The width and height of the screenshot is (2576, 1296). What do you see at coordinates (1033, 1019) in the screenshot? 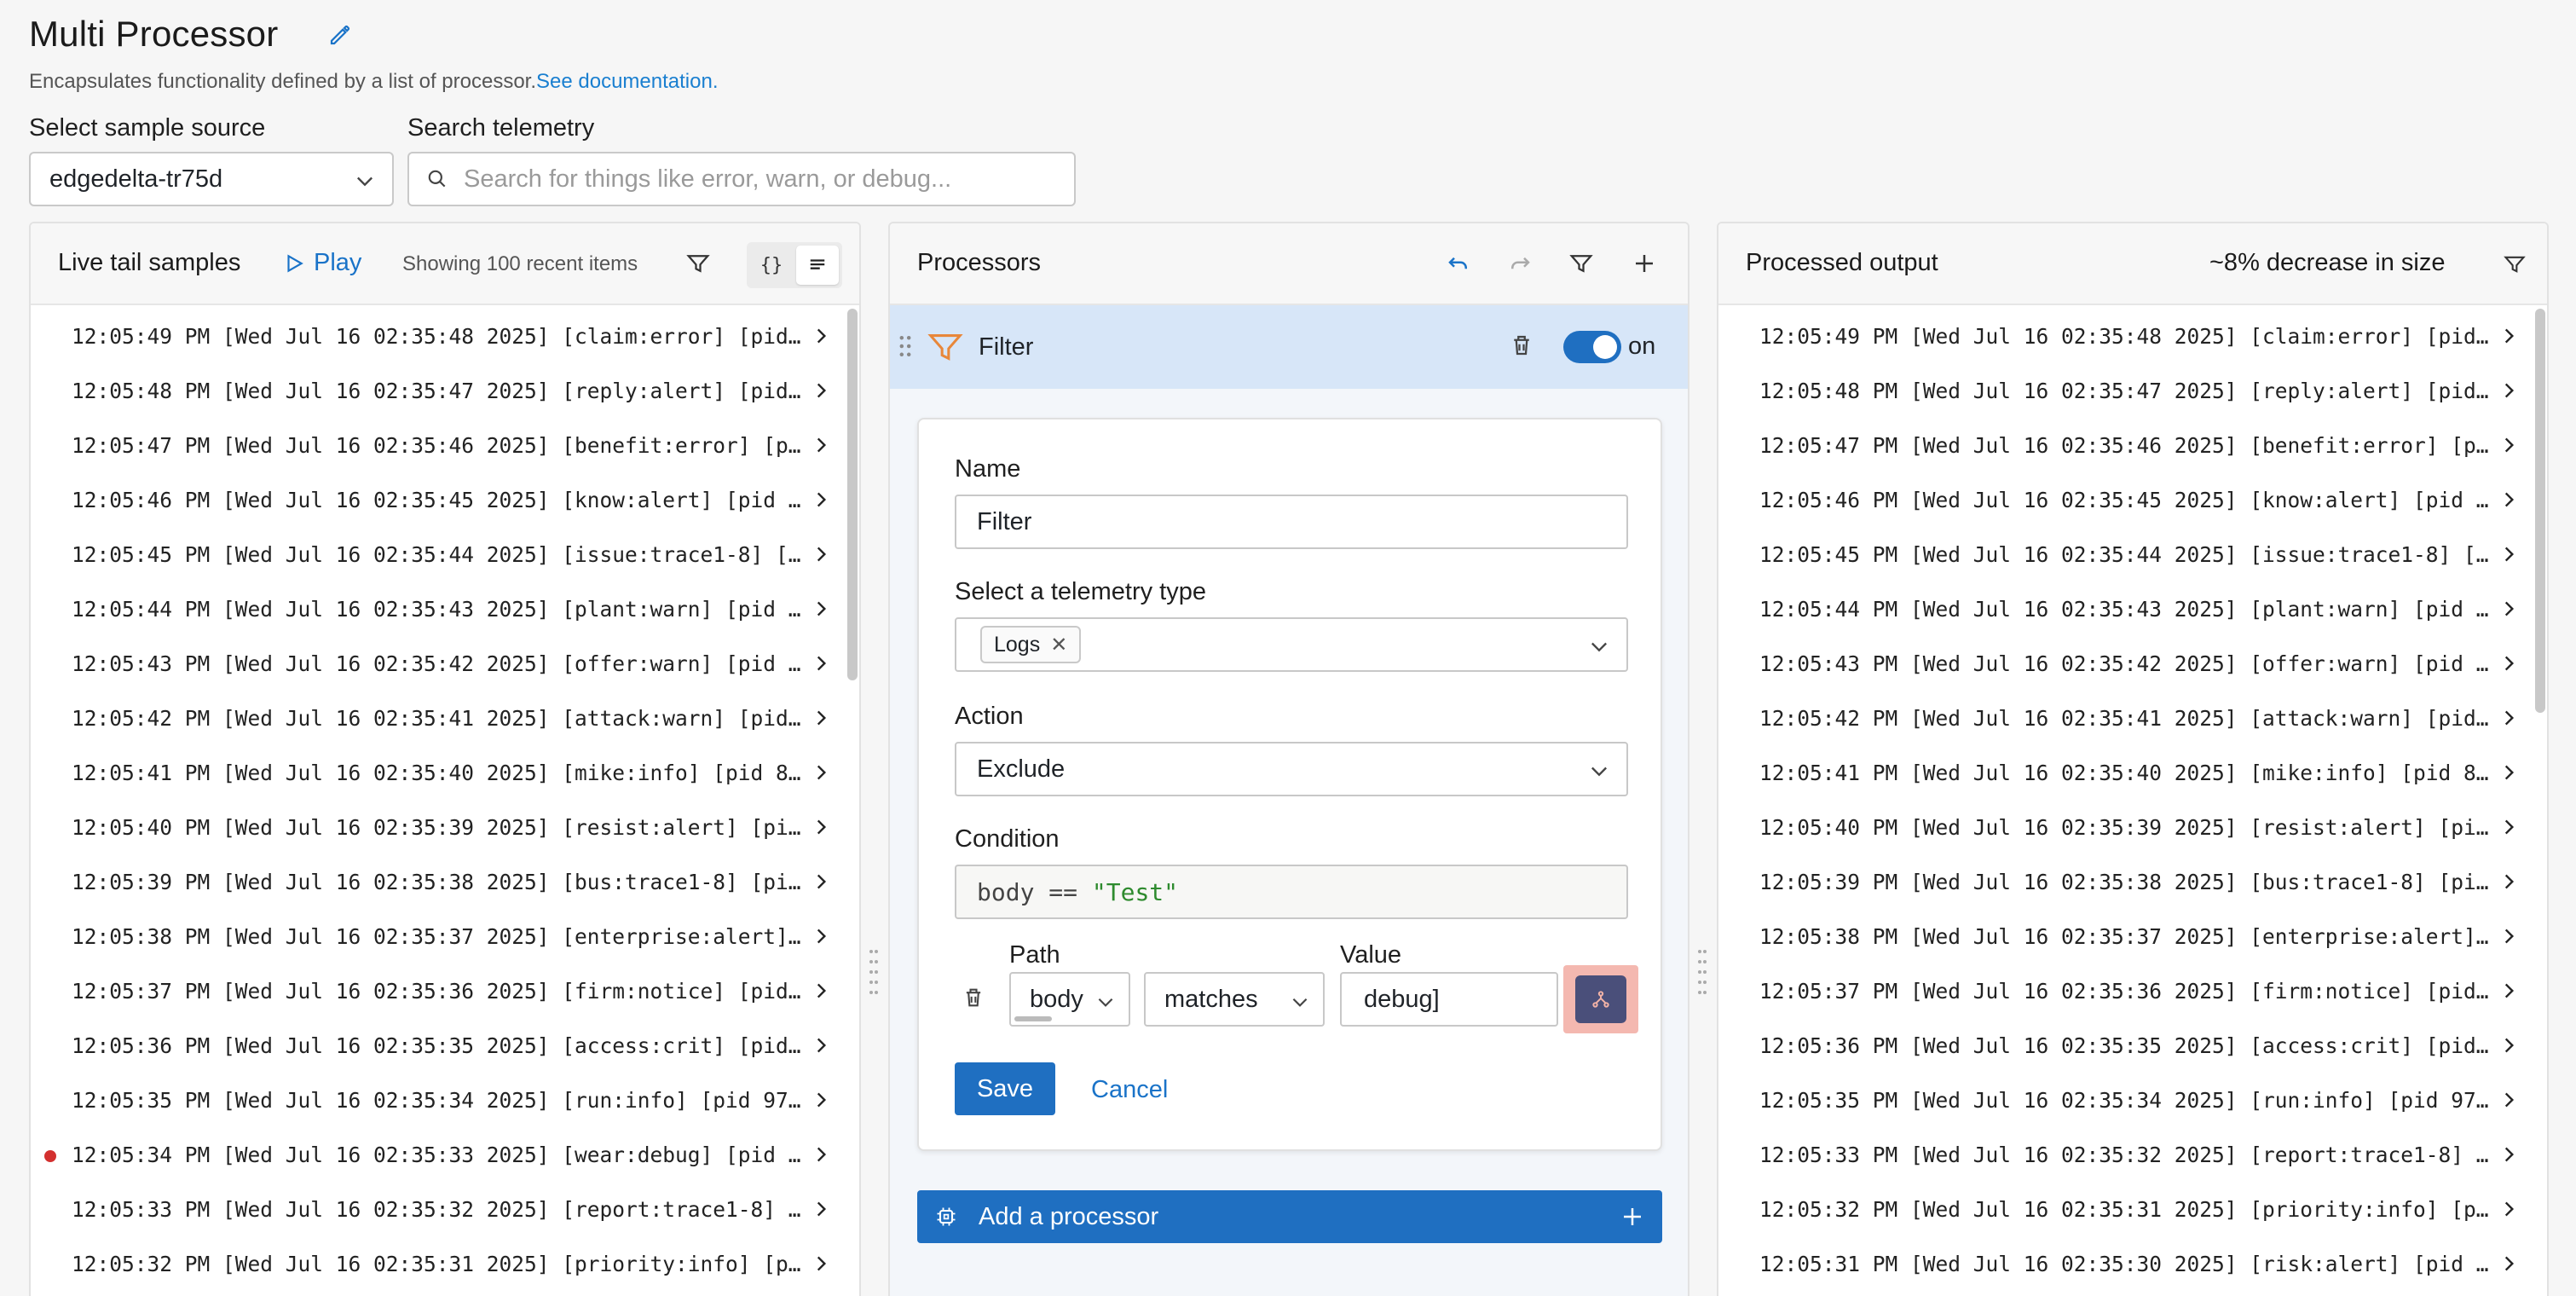
I see `path-scrollbar` at bounding box center [1033, 1019].